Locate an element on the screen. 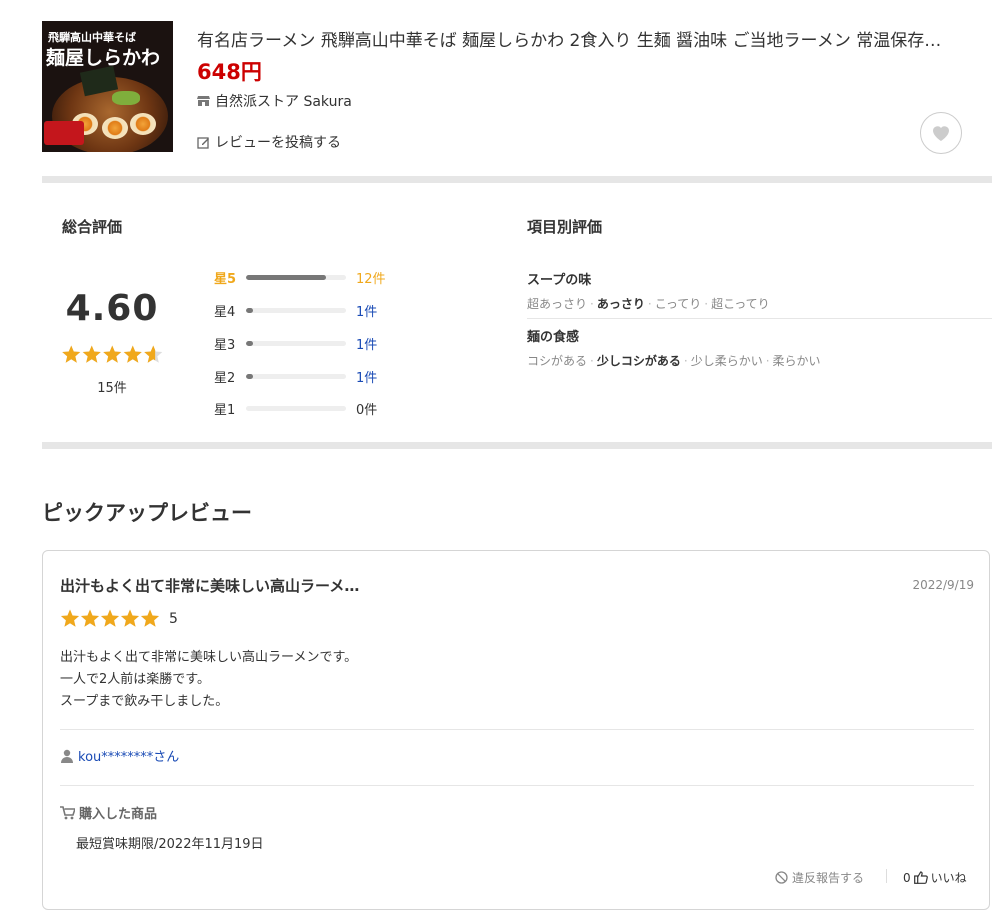 This screenshot has height=910, width=1005. attribute-rating-heading: 項目別評価 is located at coordinates (565, 227).